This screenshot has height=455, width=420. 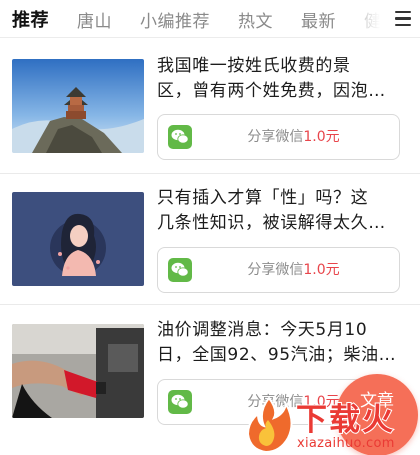 I want to click on hamburger-menu-icon, so click(x=403, y=18).